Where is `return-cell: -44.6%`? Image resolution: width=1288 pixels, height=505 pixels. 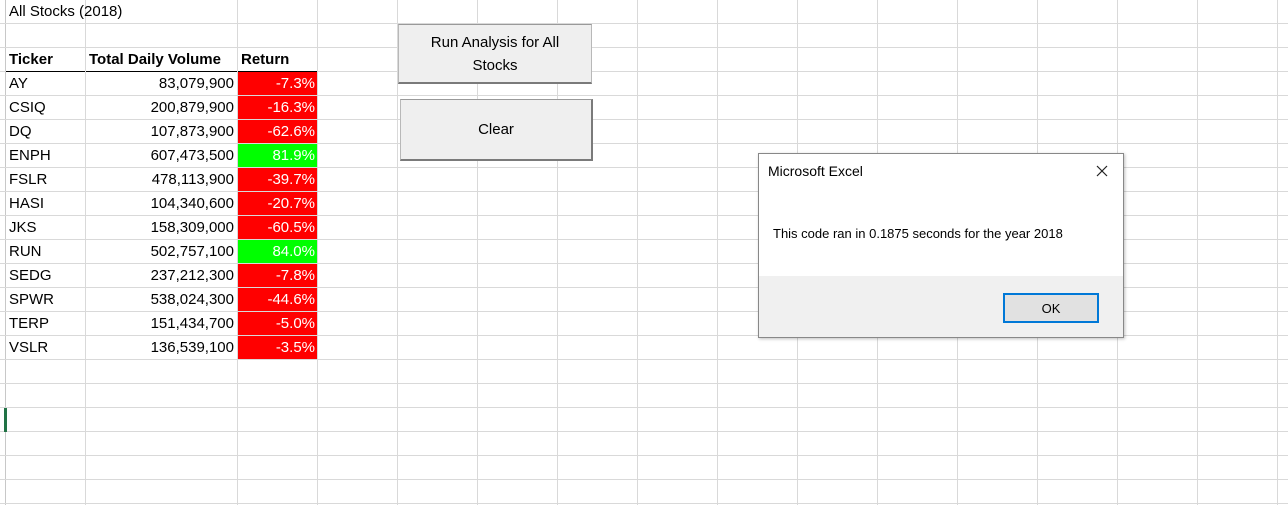 return-cell: -44.6% is located at coordinates (277, 299).